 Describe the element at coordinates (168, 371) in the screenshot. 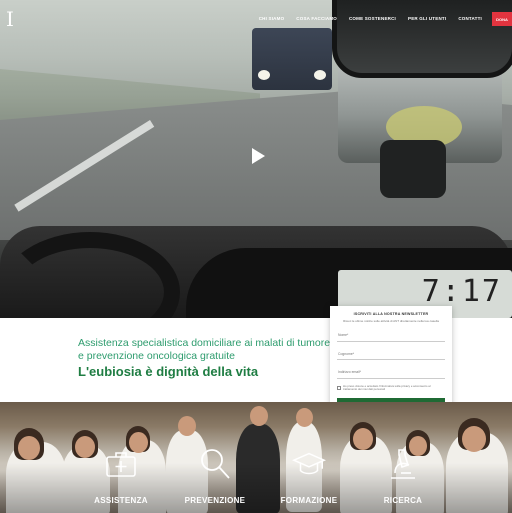

I see `intro-slogan: L'eubiosia è dignità della vita` at that location.